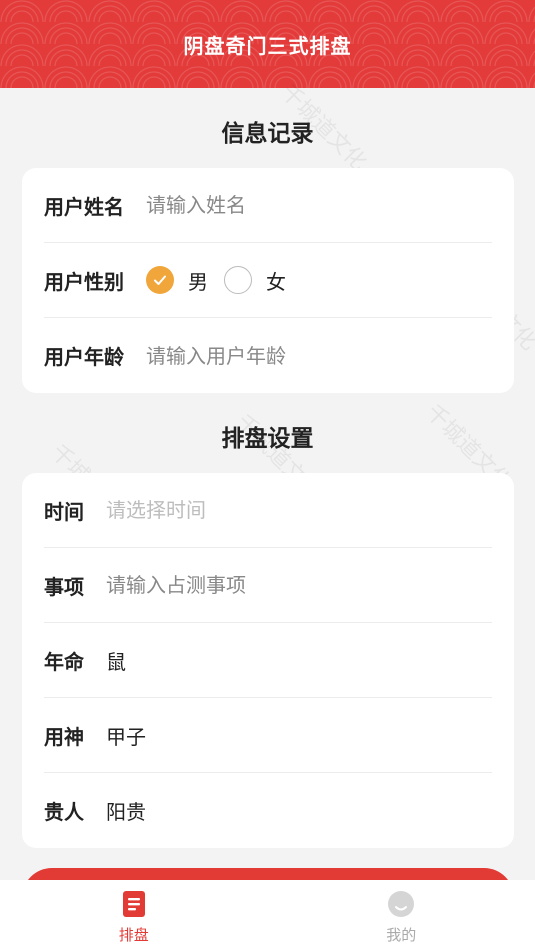 The image size is (535, 951). I want to click on tab-mine: 我的, so click(401, 915).